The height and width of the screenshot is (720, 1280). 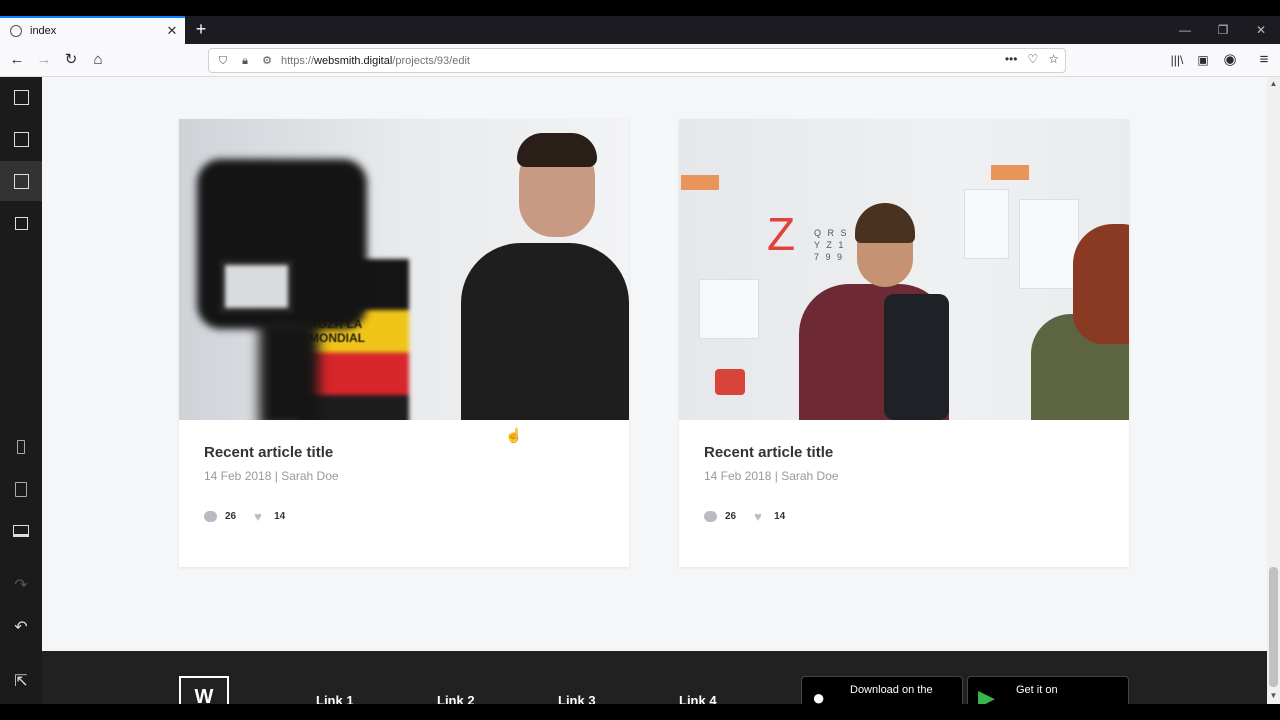 I want to click on globe-icon, so click(x=16, y=31).